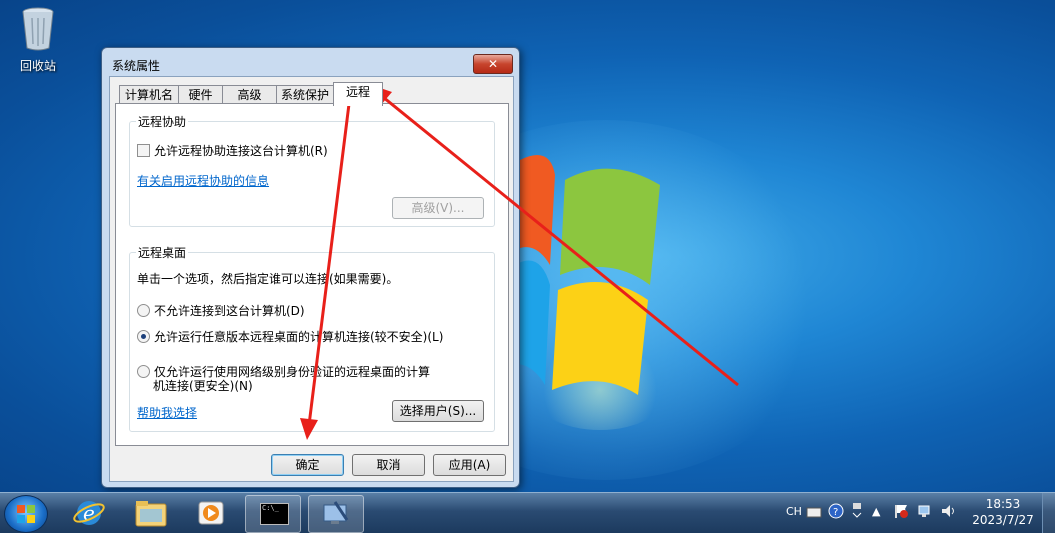  Describe the element at coordinates (925, 511) in the screenshot. I see `network-icon` at that location.